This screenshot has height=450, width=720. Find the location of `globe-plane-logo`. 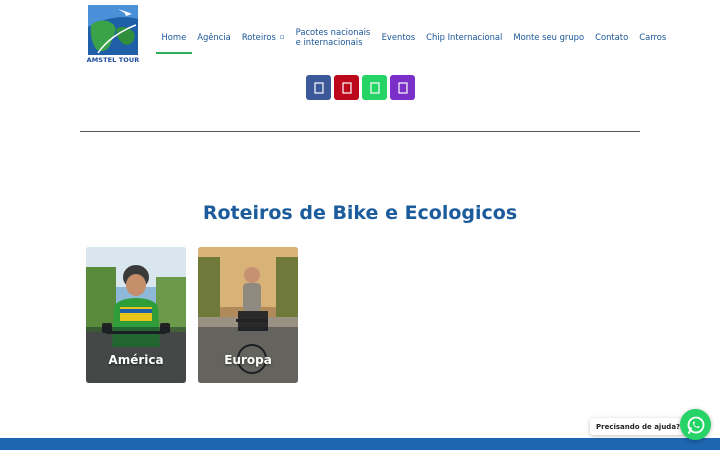

globe-plane-logo is located at coordinates (113, 30).